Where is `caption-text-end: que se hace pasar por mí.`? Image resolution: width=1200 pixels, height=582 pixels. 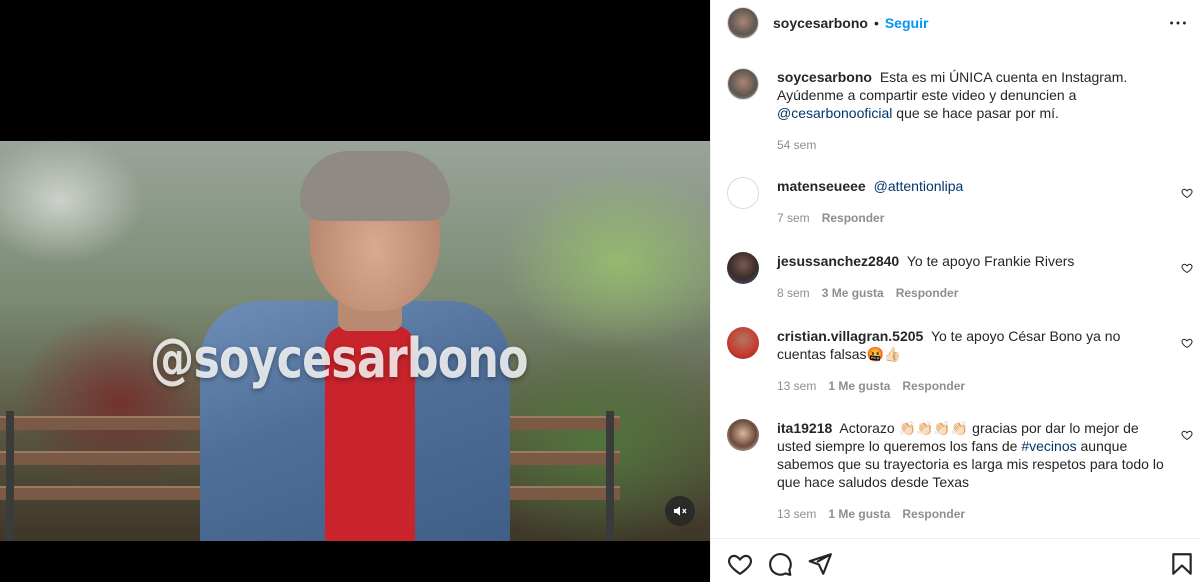 caption-text-end: que se hace pasar por mí. is located at coordinates (977, 113).